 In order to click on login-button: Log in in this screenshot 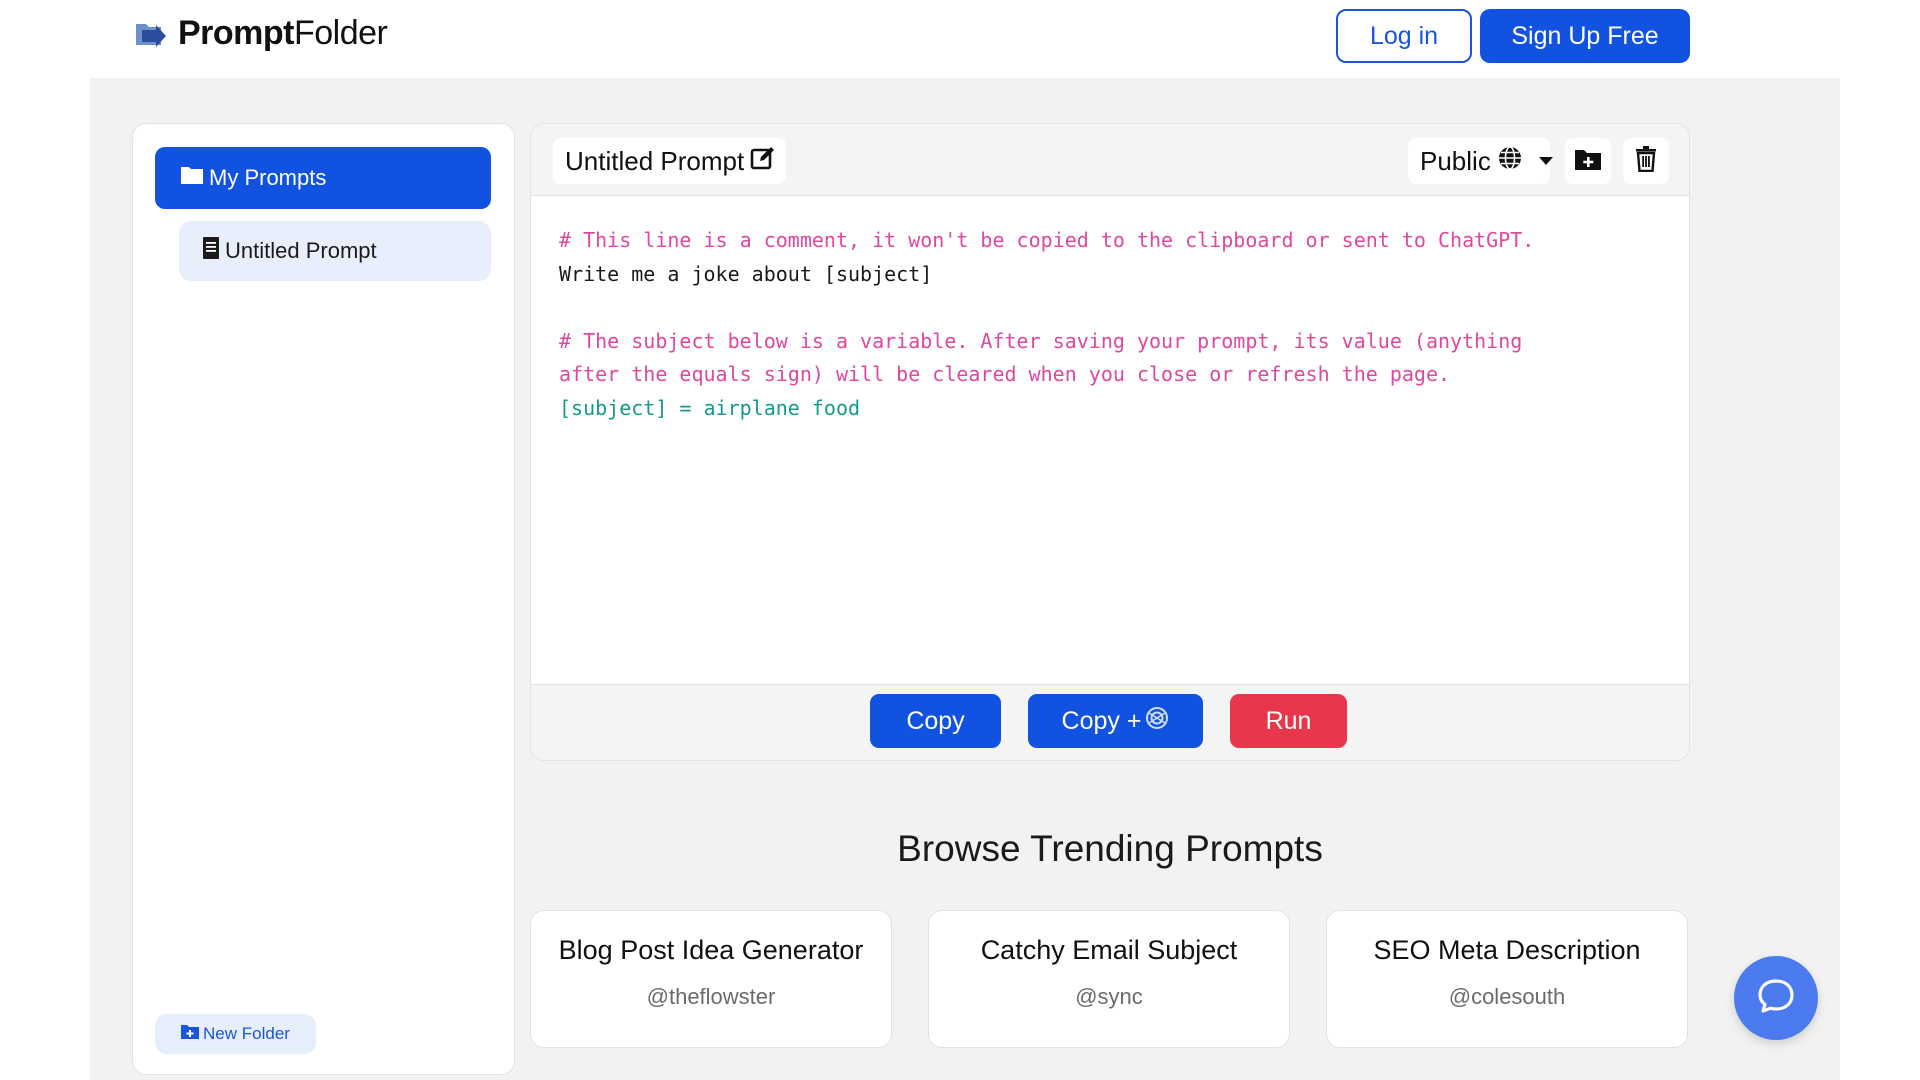, I will do `click(1404, 36)`.